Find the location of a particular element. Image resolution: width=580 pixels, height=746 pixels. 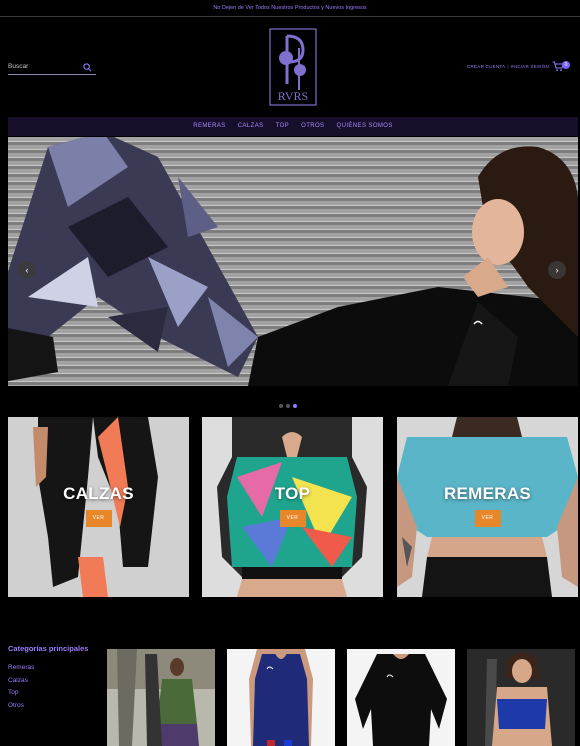

slider-dot-active is located at coordinates (295, 406).